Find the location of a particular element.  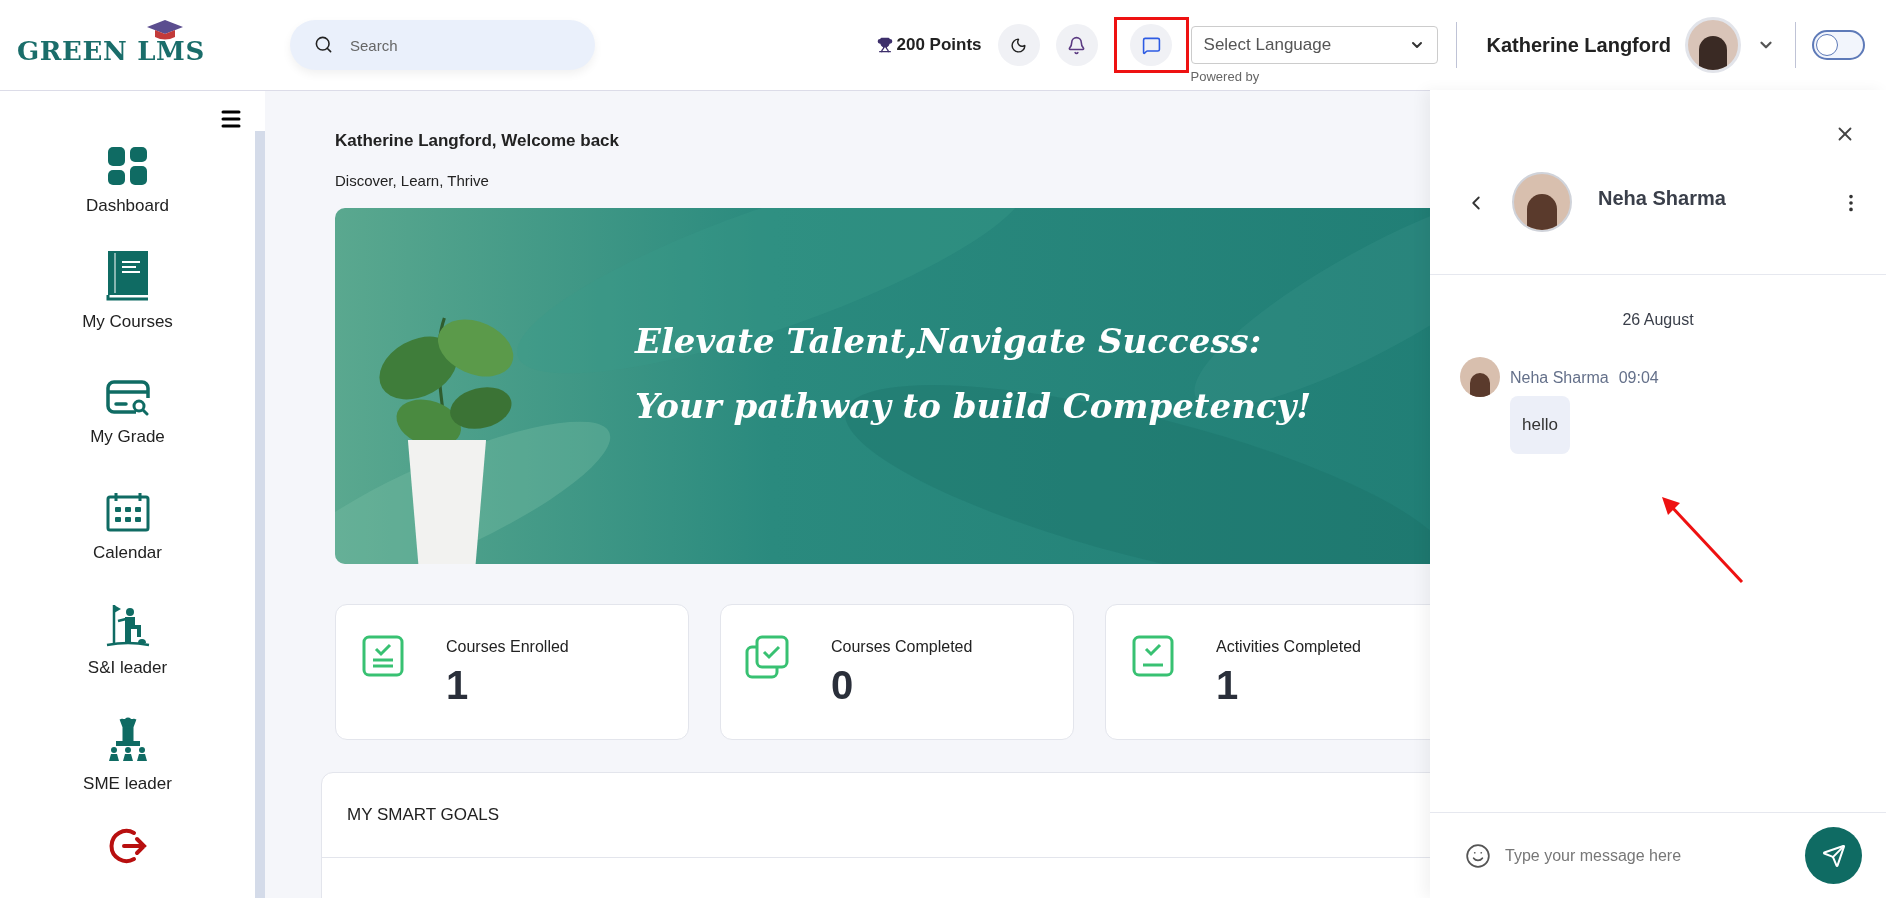

emoji-icon is located at coordinates (1478, 855).